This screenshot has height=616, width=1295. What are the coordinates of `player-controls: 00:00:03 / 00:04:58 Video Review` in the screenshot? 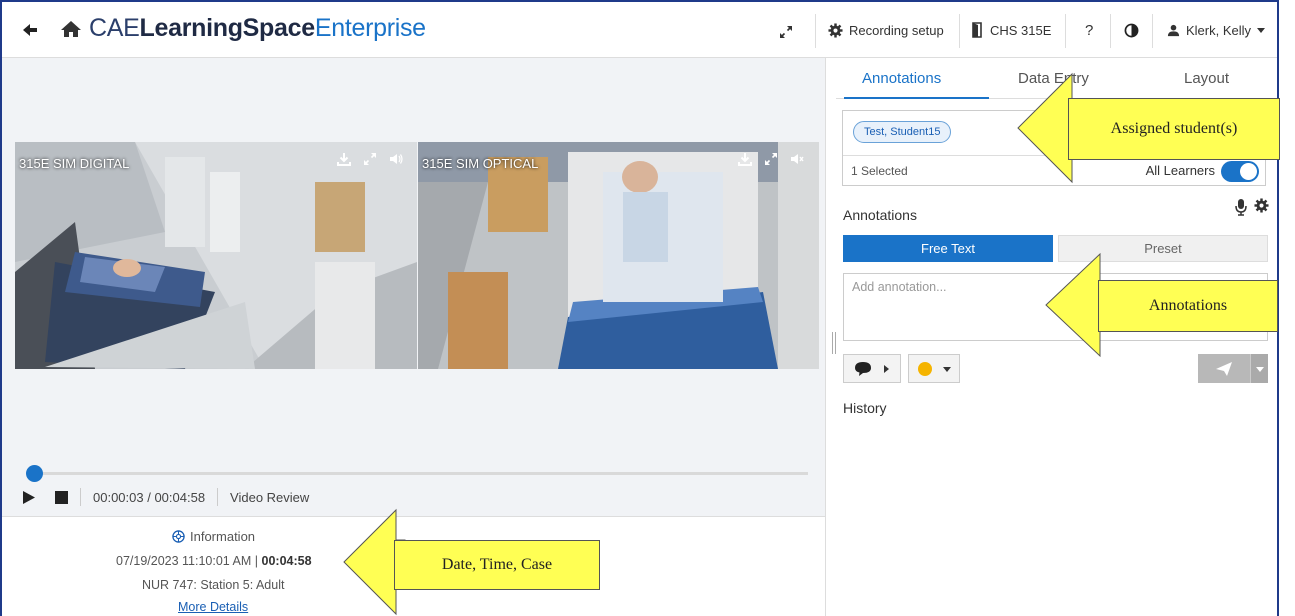 It's located at (165, 497).